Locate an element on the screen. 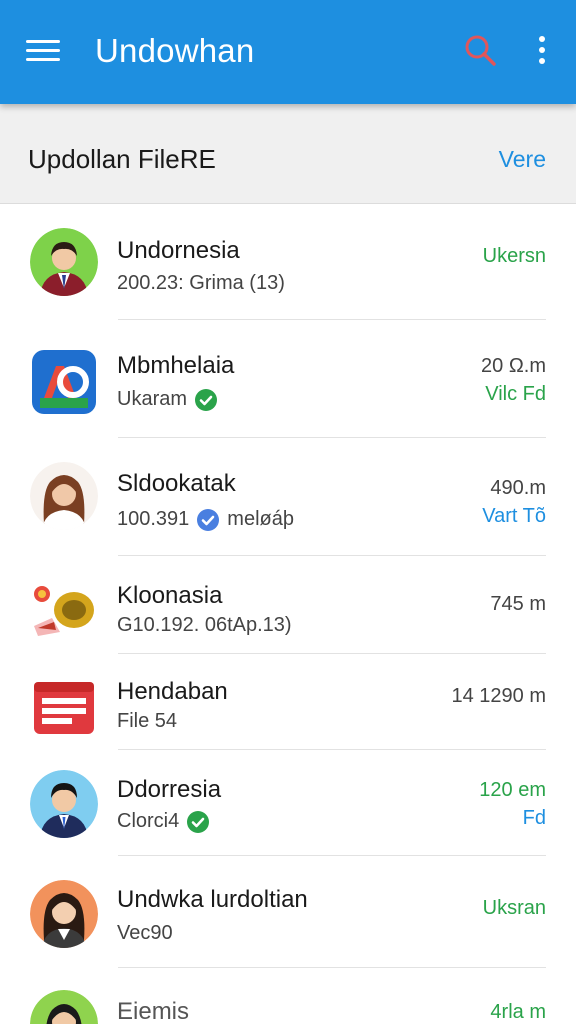 The height and width of the screenshot is (1024, 576). item-subtitle-text: G10.192. 06tAp.13) is located at coordinates (204, 625).